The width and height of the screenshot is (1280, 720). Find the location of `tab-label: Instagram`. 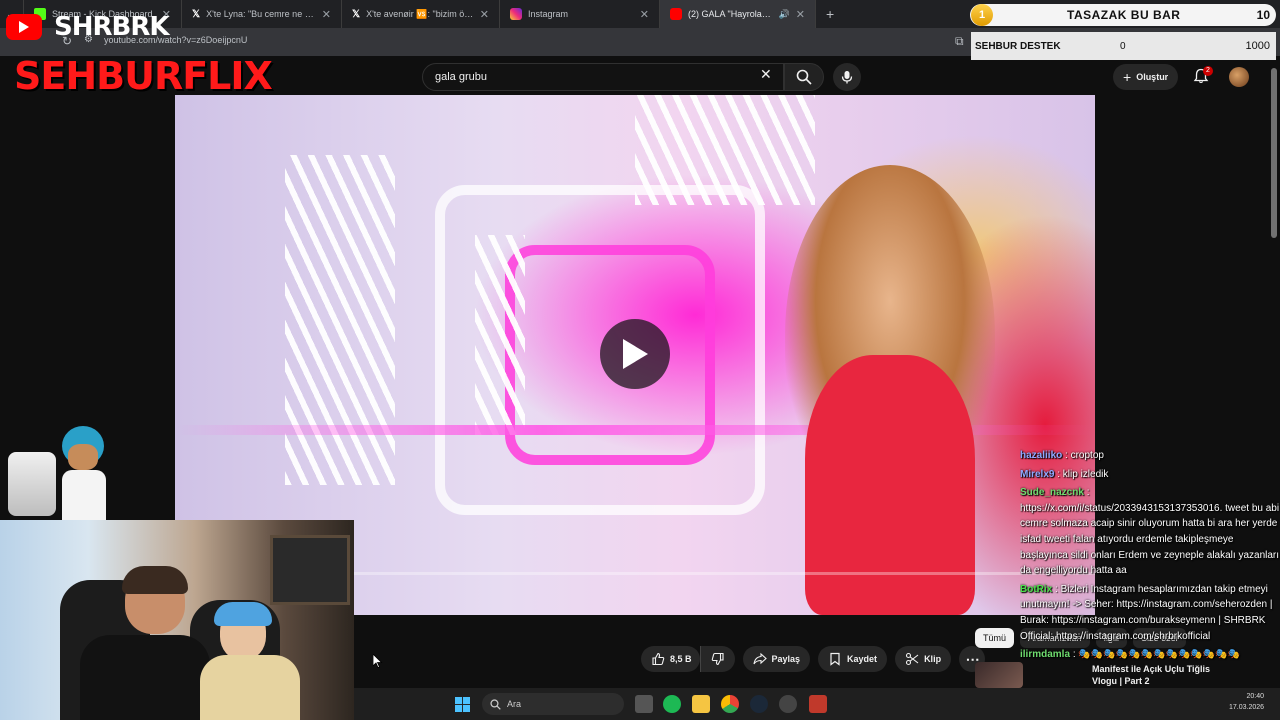

tab-label: Instagram is located at coordinates (548, 14).